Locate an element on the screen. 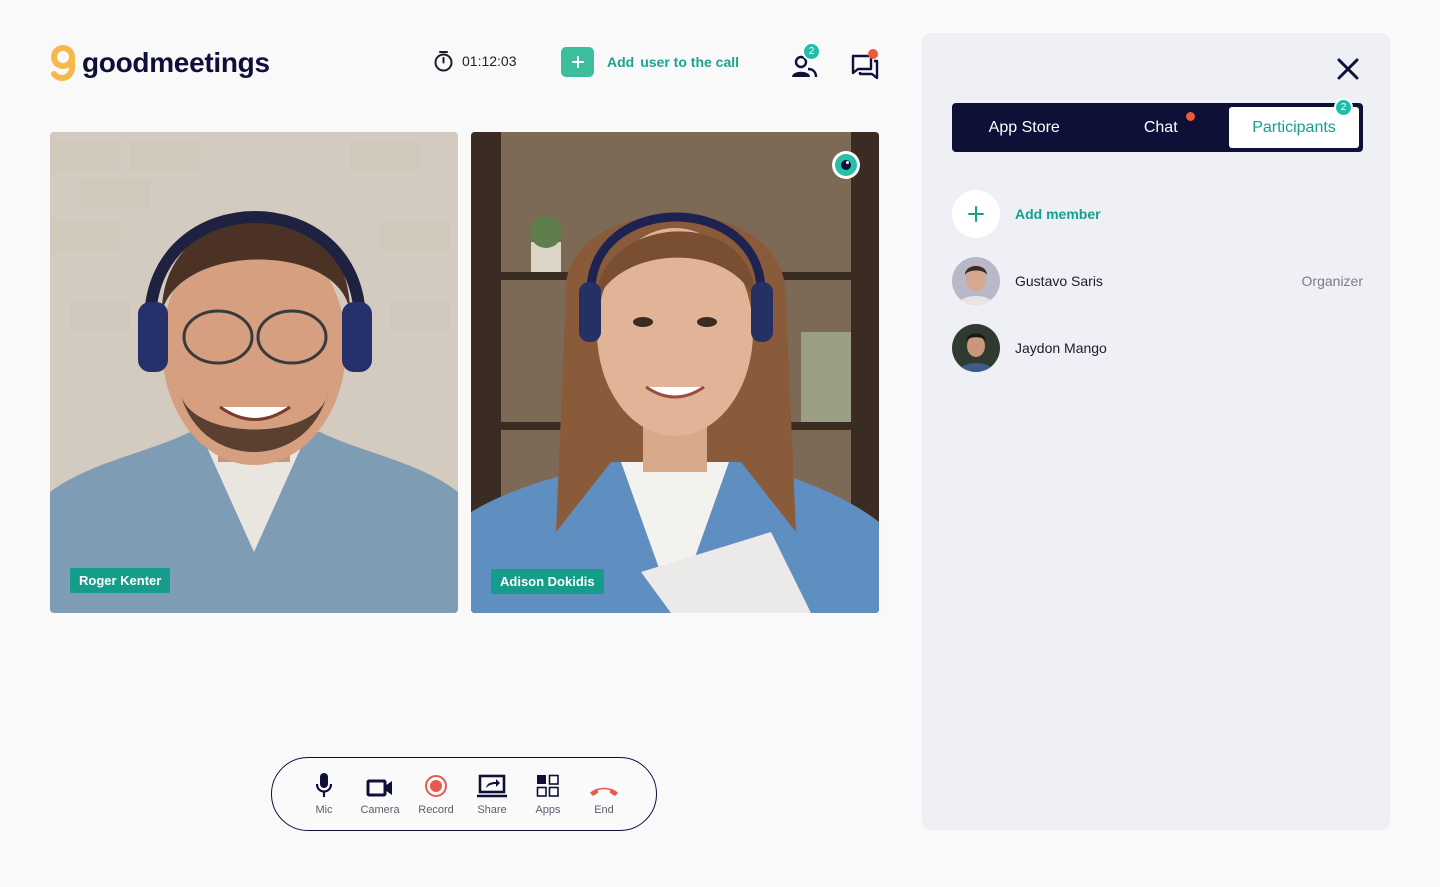 This screenshot has height=887, width=1440. end-call-button: End is located at coordinates (604, 794).